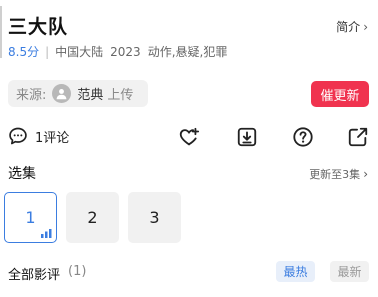  I want to click on action-row: 1评论, so click(189, 139).